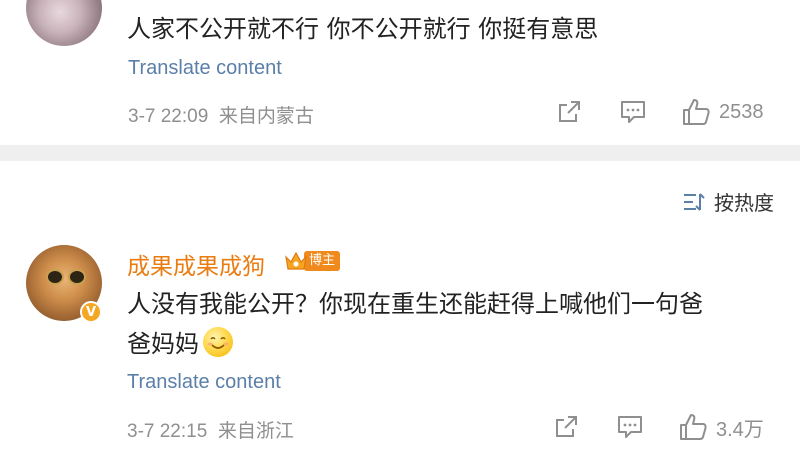  I want to click on blogger-badge: 博主, so click(312, 261).